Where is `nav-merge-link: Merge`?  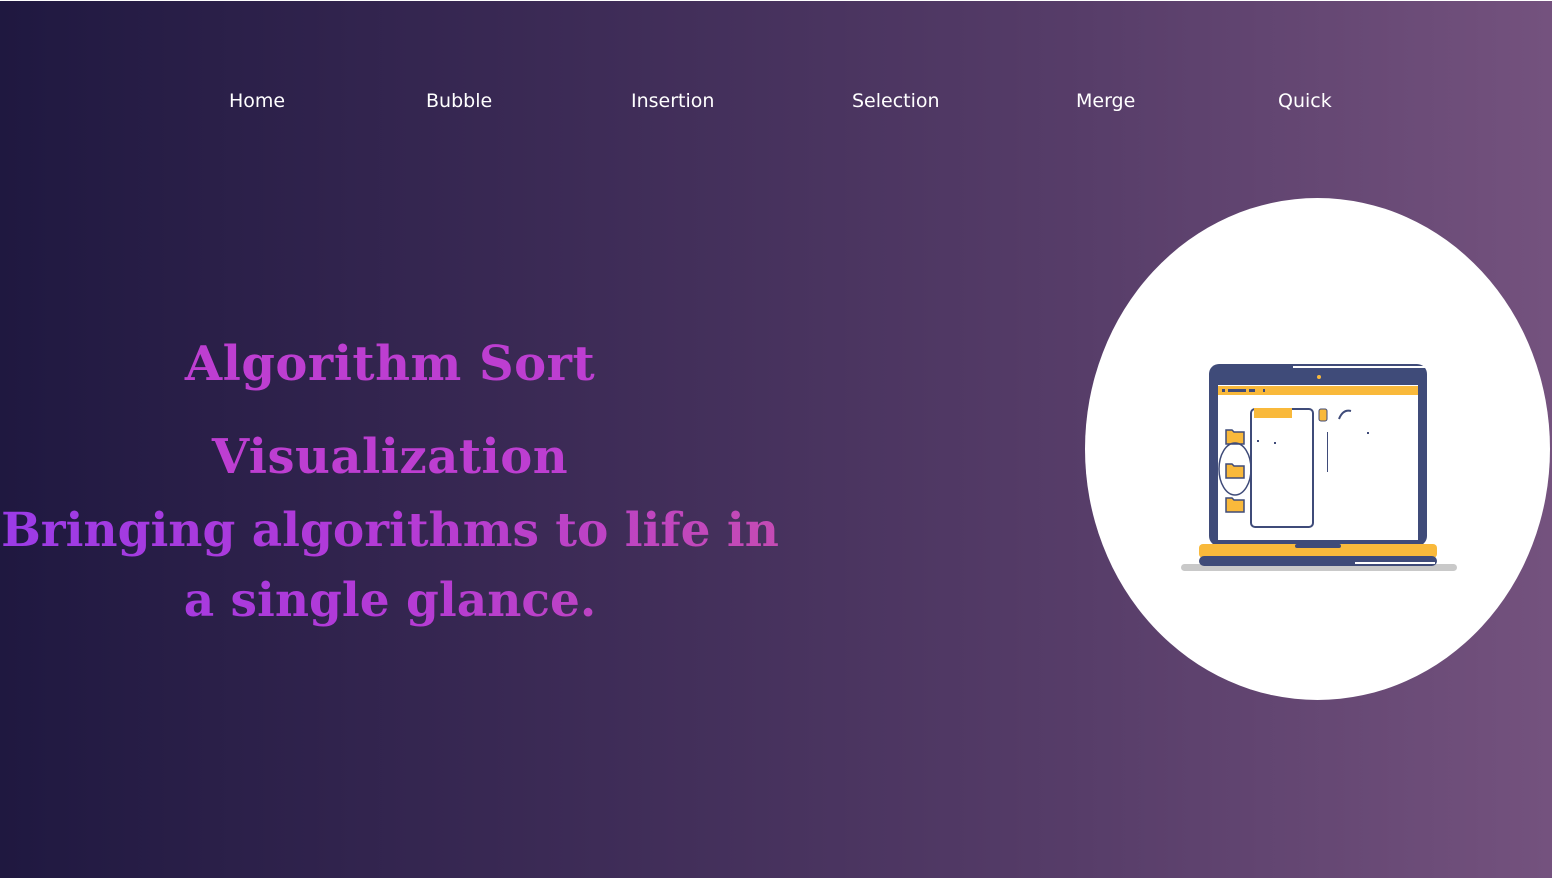 nav-merge-link: Merge is located at coordinates (1105, 101).